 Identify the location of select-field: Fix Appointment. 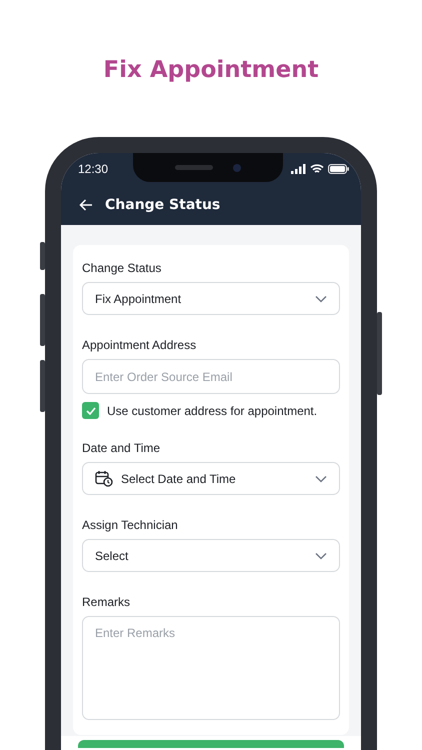
(211, 298).